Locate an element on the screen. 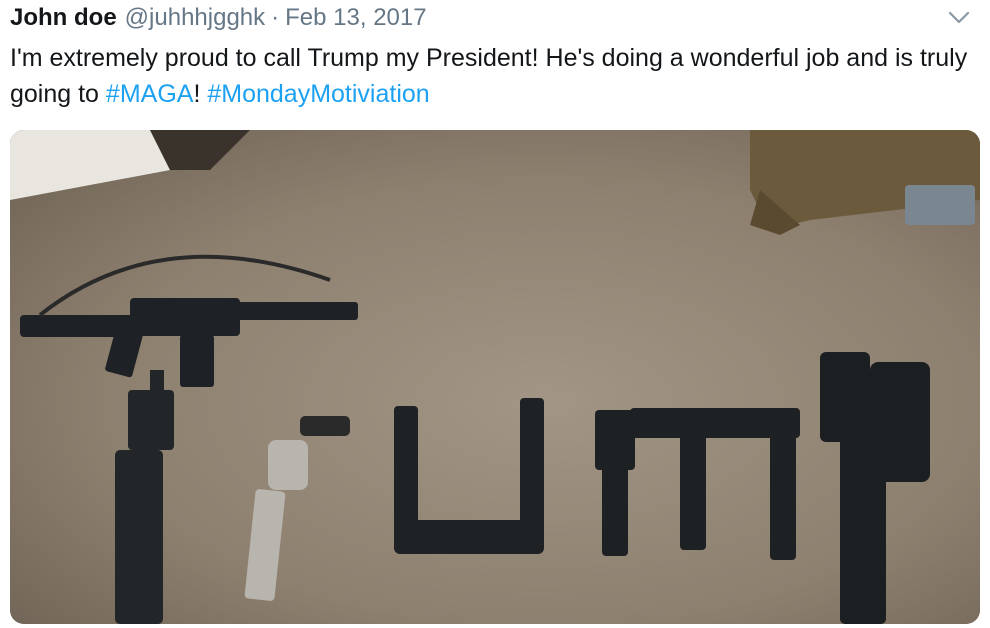  tweet-text-punct: ! is located at coordinates (200, 94).